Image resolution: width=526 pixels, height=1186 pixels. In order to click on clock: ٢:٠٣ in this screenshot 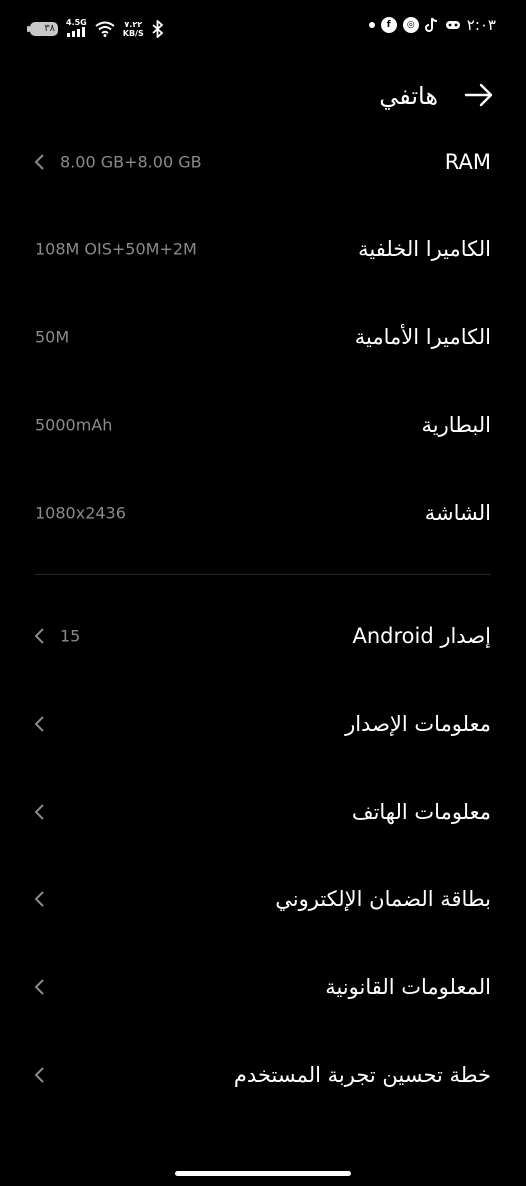, I will do `click(481, 25)`.